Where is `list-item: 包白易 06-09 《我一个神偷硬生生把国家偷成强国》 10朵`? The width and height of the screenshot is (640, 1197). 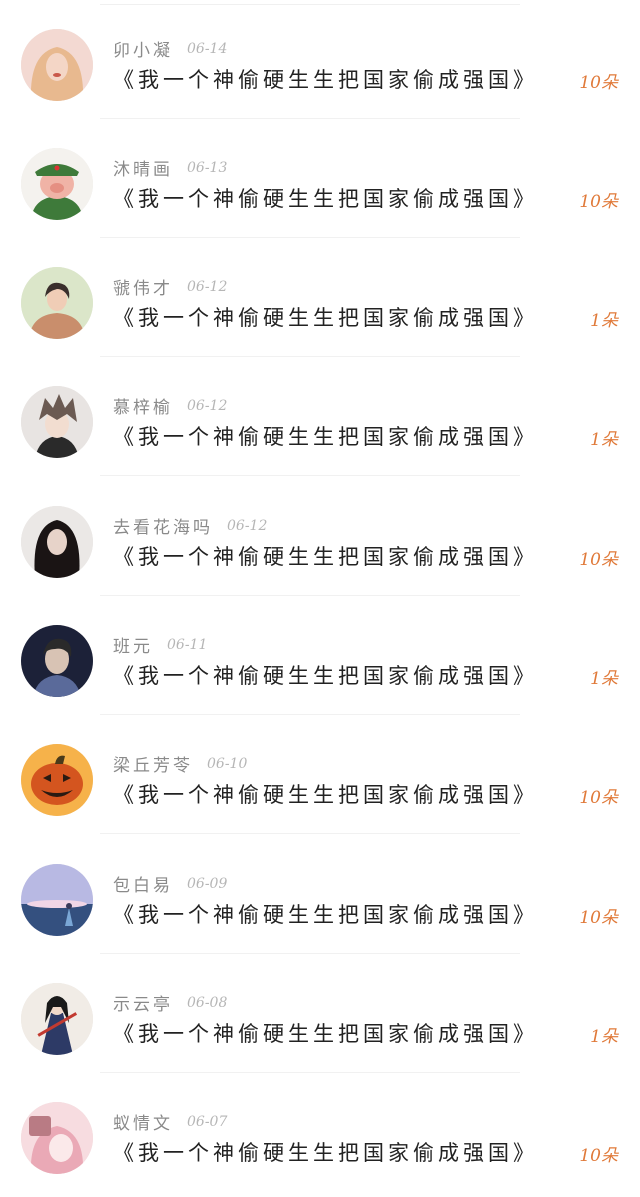
list-item: 包白易 06-09 《我一个神偷硬生生把国家偷成强国》 10朵 is located at coordinates (320, 894).